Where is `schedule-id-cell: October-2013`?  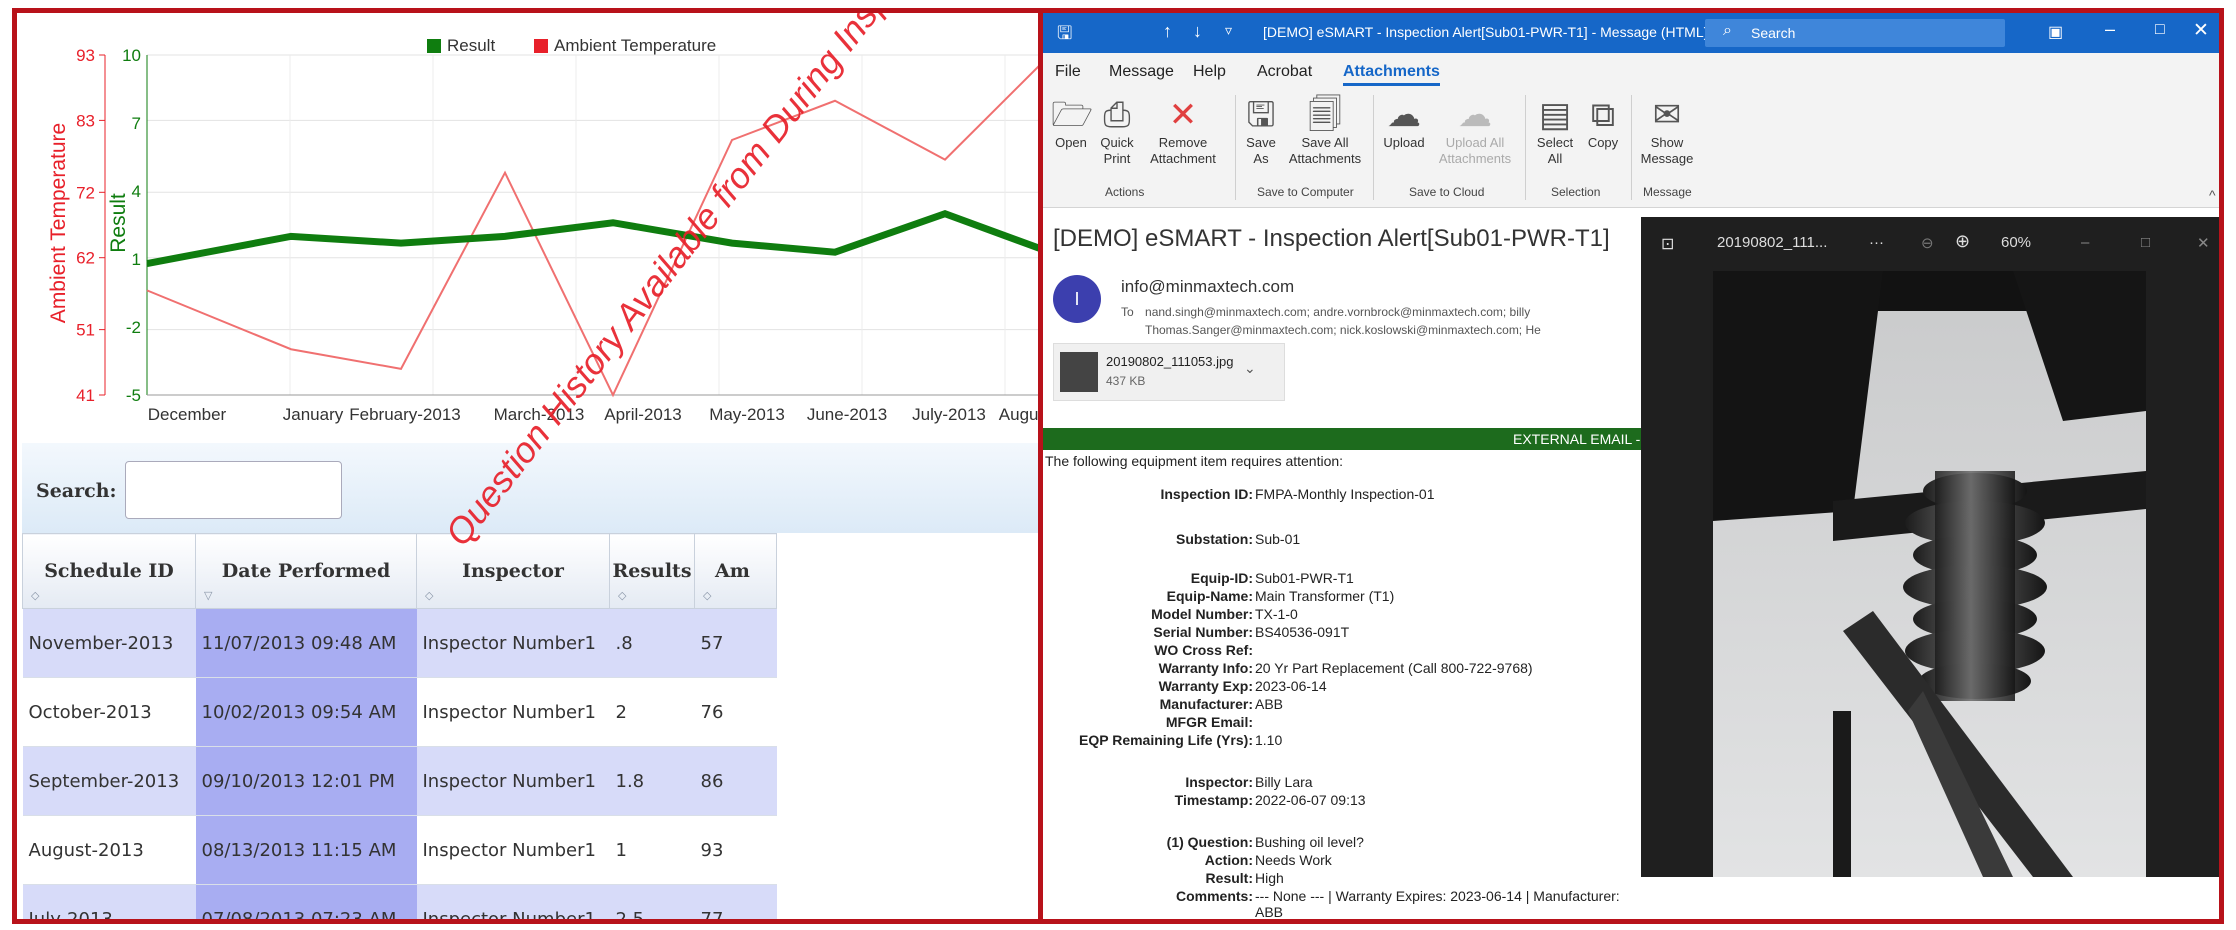
schedule-id-cell: October-2013 is located at coordinates (109, 712).